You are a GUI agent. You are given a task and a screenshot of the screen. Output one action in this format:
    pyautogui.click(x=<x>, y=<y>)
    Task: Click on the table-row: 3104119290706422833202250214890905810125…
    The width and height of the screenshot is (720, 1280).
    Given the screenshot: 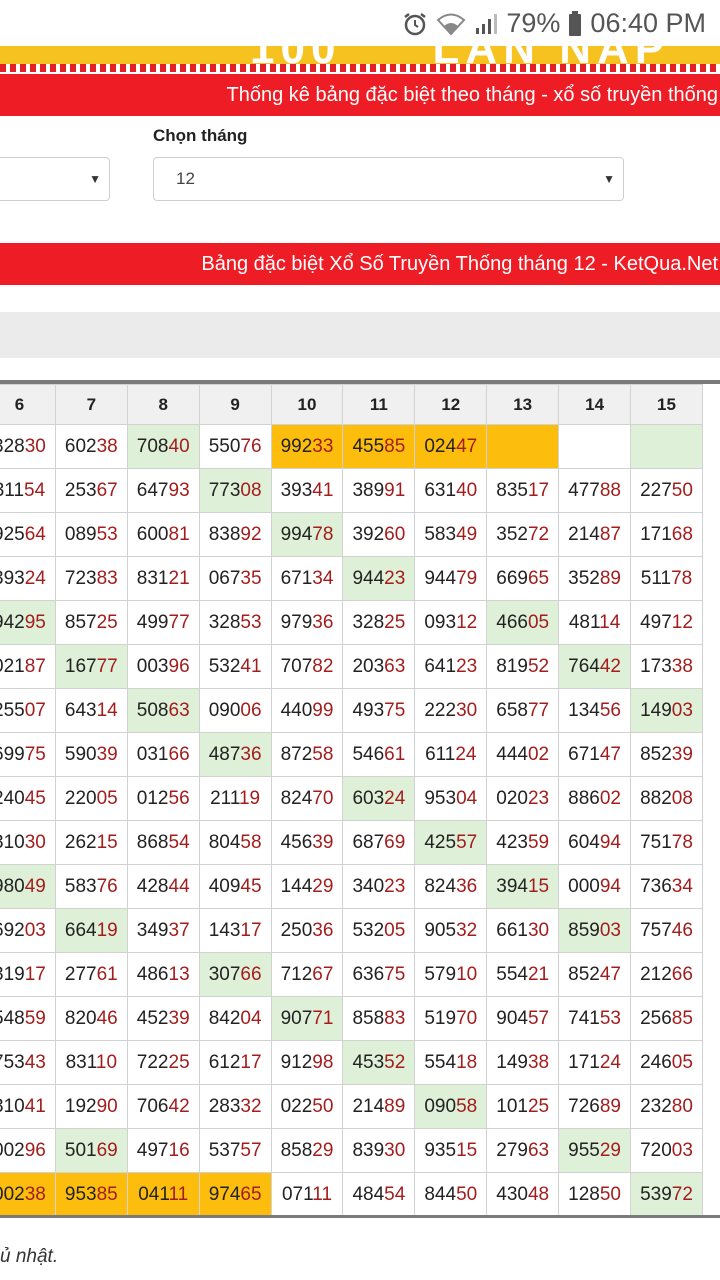 What is the action you would take?
    pyautogui.click(x=351, y=1106)
    